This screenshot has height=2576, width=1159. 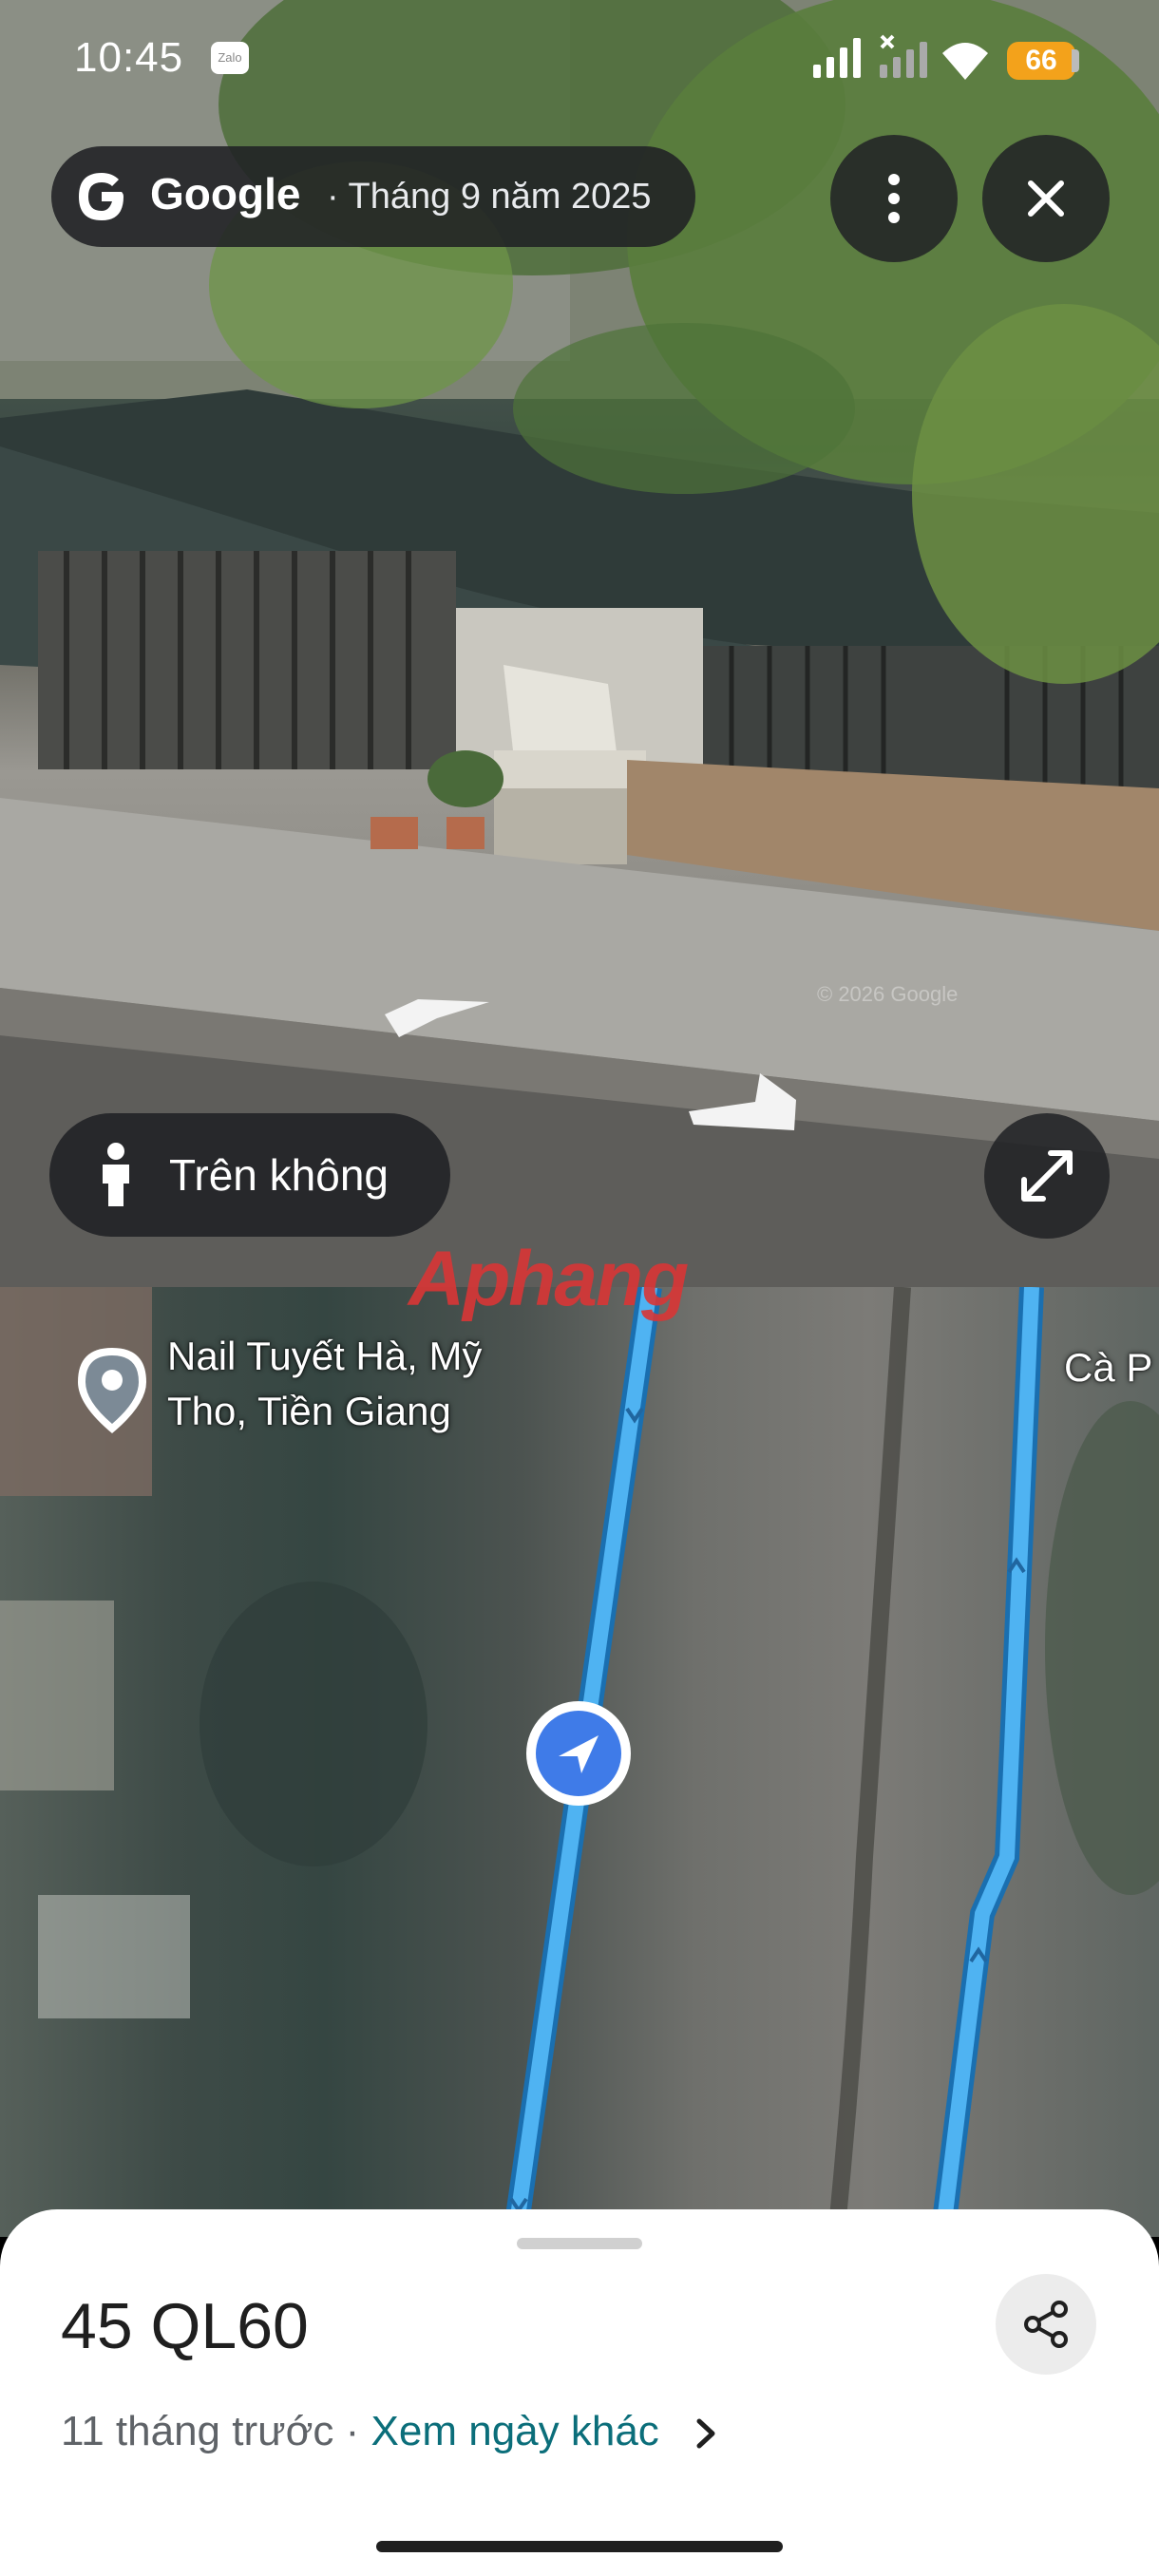 I want to click on more-options-button, so click(x=894, y=198).